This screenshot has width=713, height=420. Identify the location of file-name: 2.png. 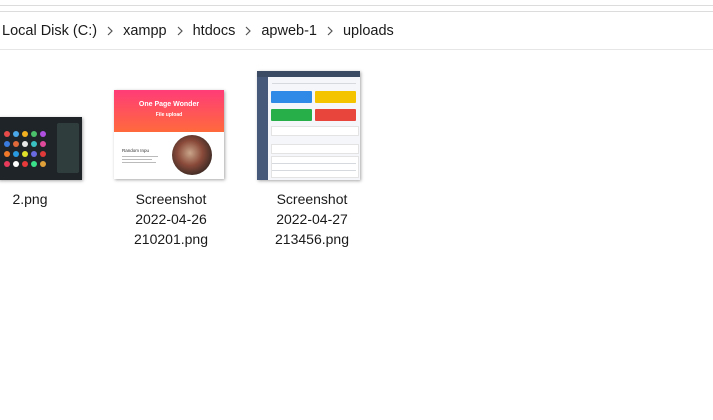
(32, 199).